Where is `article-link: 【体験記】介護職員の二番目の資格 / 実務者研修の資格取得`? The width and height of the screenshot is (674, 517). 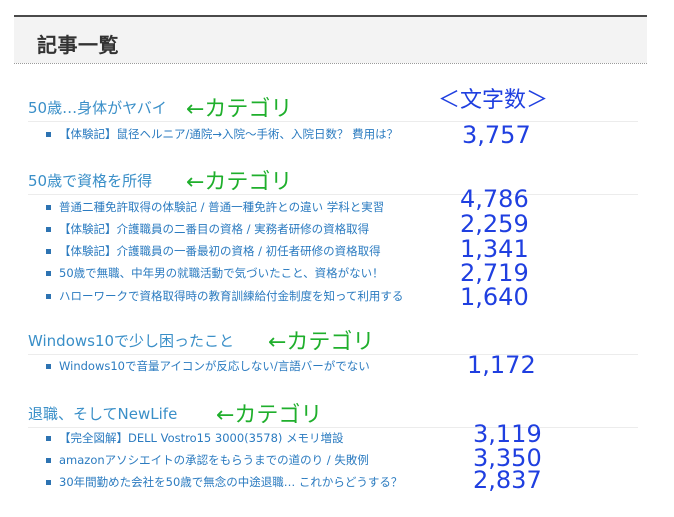 article-link: 【体験記】介護職員の二番目の資格 / 実務者研修の資格取得 is located at coordinates (214, 229).